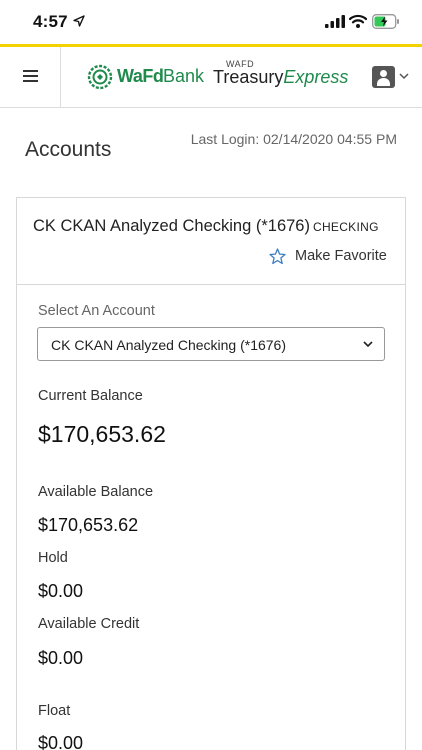  Describe the element at coordinates (184, 76) in the screenshot. I see `logo-bank-text: Bank` at that location.